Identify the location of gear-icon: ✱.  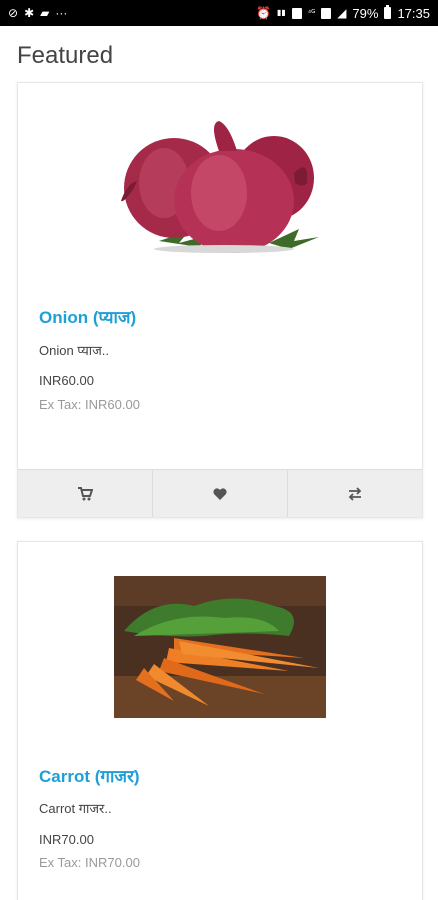
(29, 13).